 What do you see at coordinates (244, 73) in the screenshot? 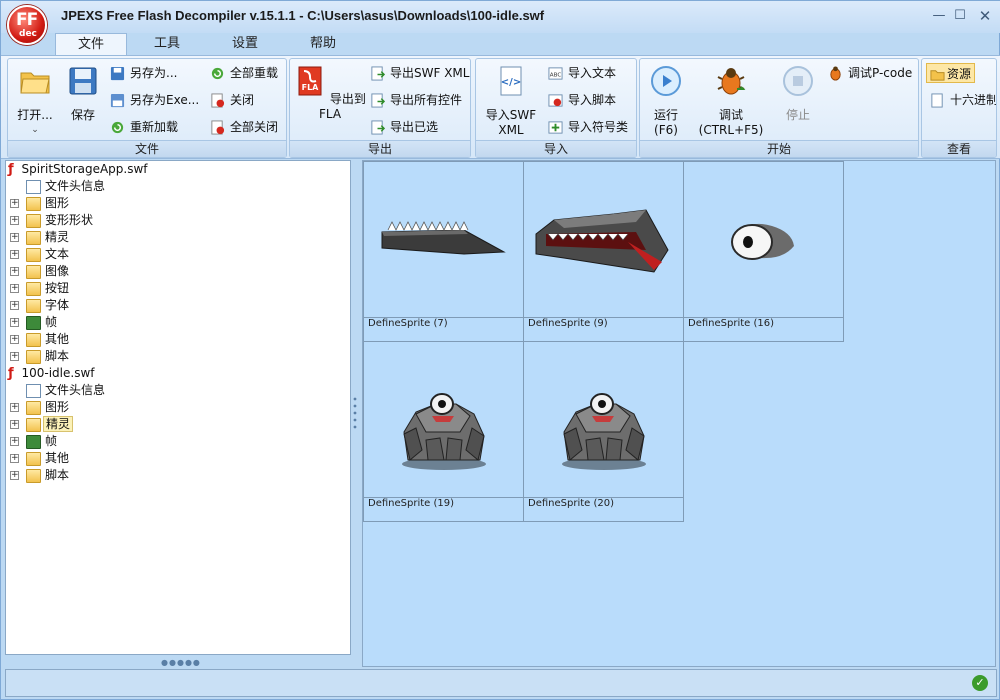
I see `reload-all-button: 全部重载` at bounding box center [244, 73].